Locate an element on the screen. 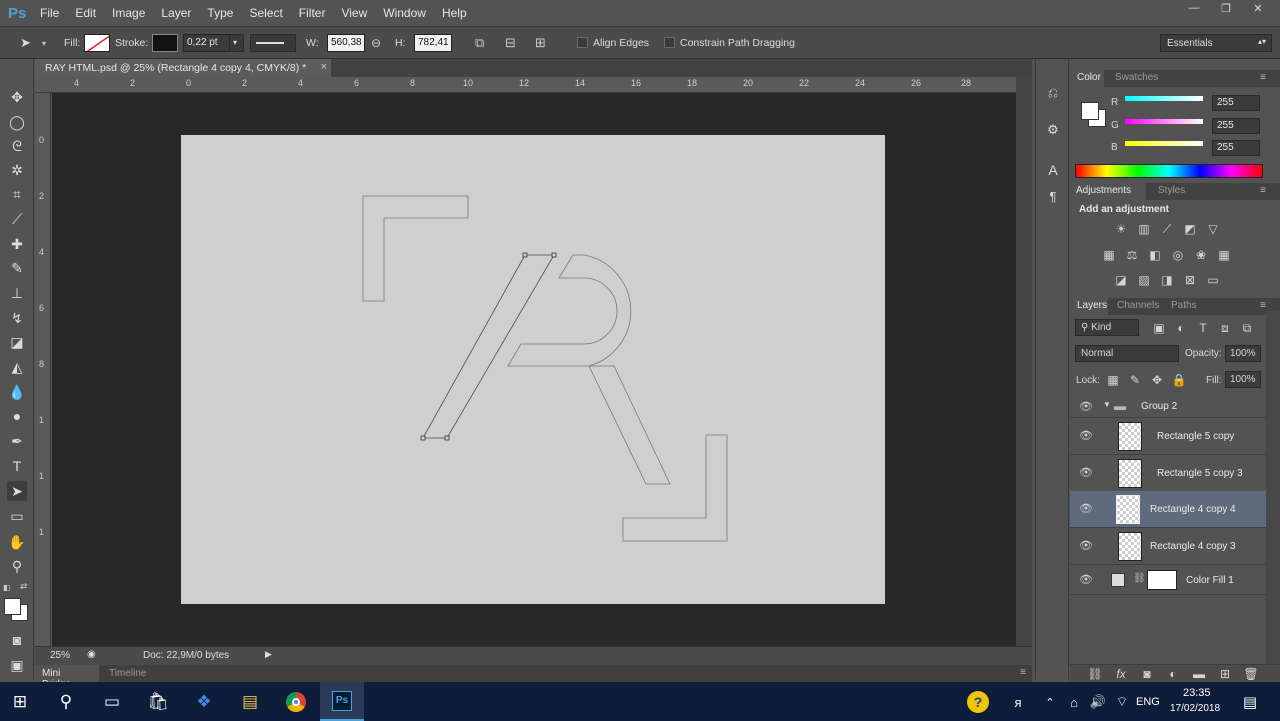  menu-image: Image is located at coordinates (128, 13).